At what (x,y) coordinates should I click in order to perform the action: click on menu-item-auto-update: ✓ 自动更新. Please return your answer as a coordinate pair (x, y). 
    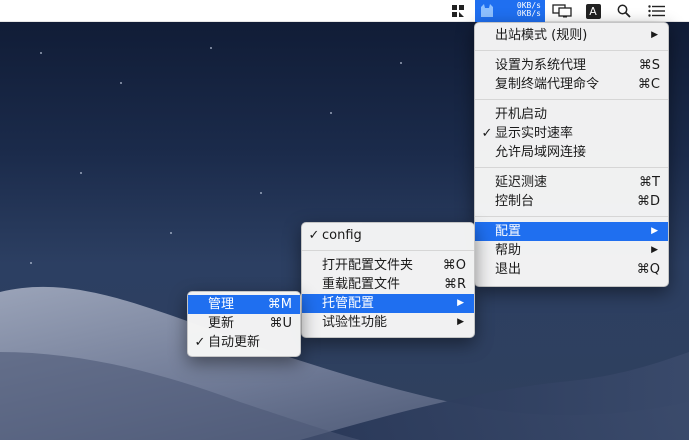
    Looking at the image, I should click on (244, 342).